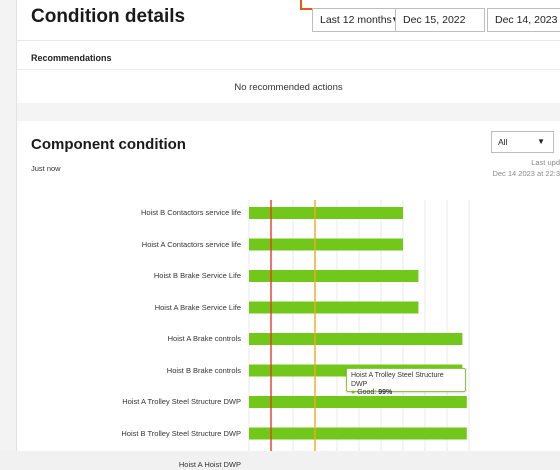 This screenshot has height=470, width=560. What do you see at coordinates (197, 275) in the screenshot?
I see `category-label: Hoist B Brake Service Life` at bounding box center [197, 275].